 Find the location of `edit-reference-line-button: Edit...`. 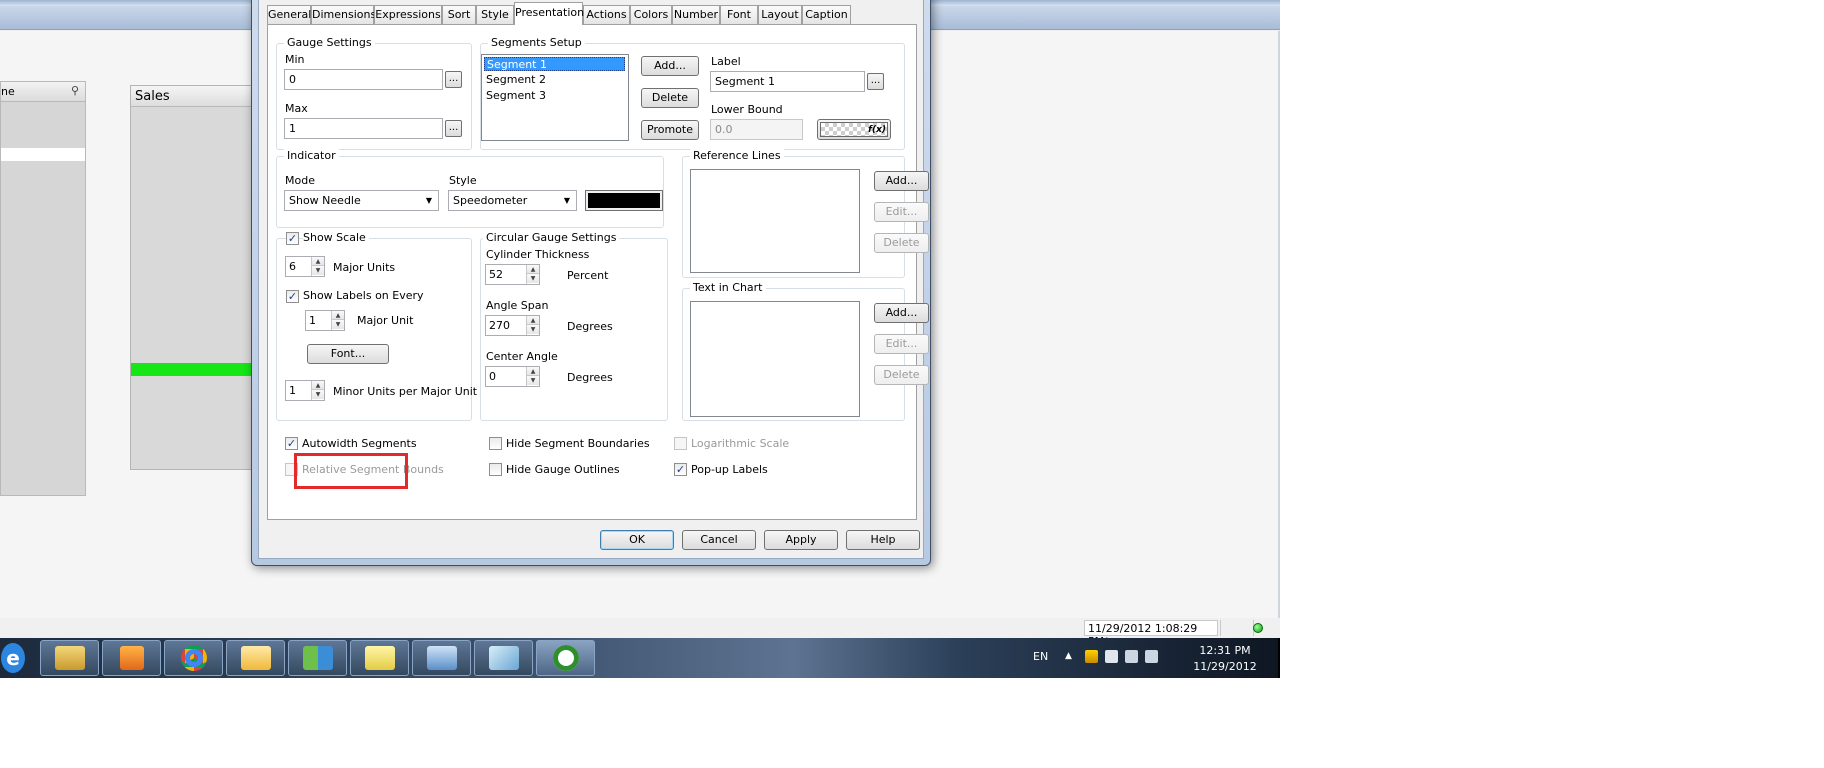

edit-reference-line-button: Edit... is located at coordinates (901, 212).